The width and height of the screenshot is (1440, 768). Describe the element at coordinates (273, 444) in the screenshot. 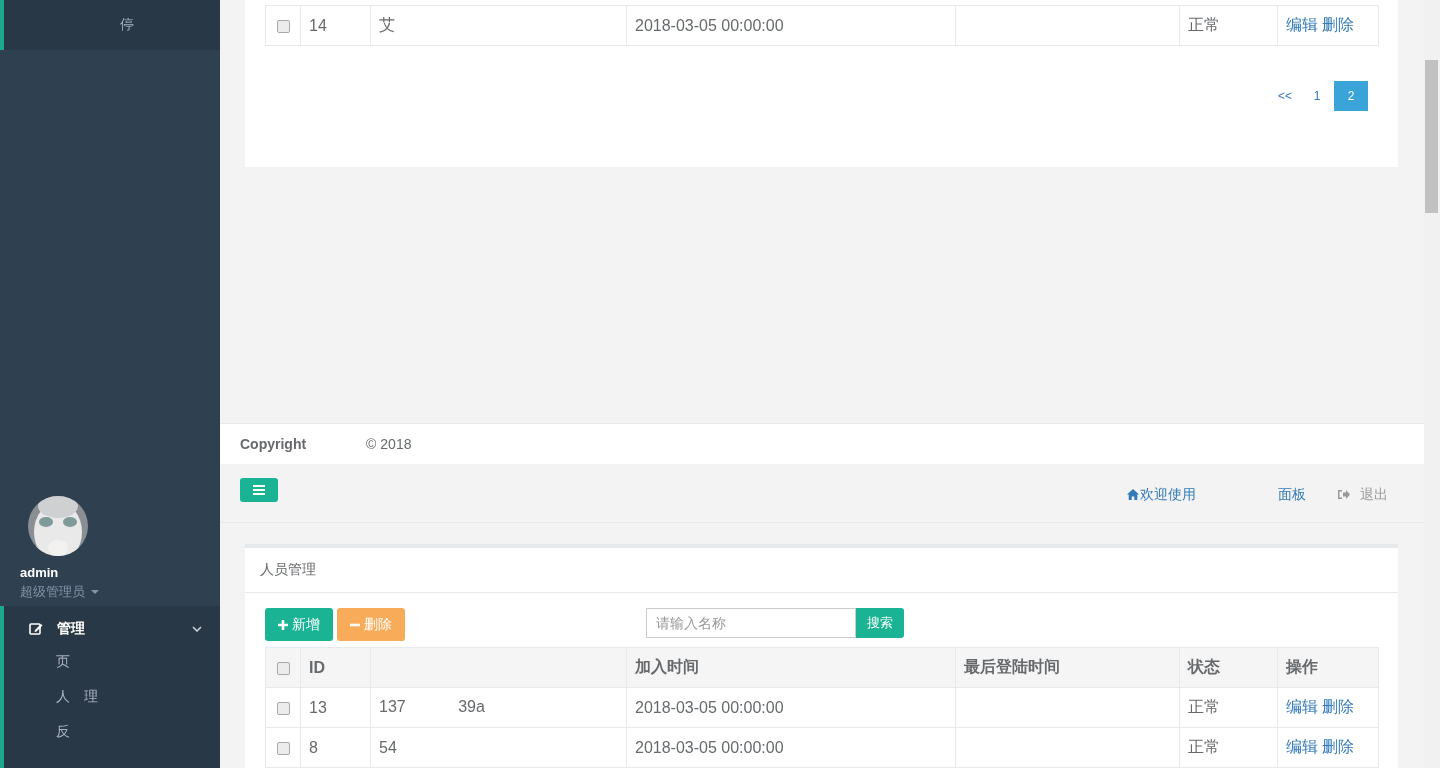

I see `copyright-text: Copyright` at that location.